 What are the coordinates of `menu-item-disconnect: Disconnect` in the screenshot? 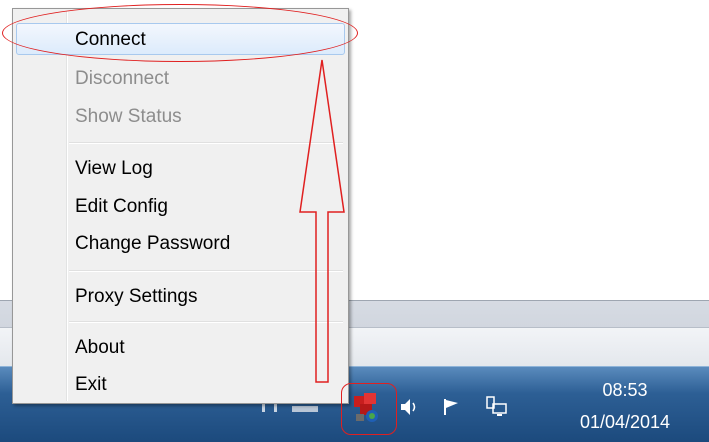 It's located at (180, 78).